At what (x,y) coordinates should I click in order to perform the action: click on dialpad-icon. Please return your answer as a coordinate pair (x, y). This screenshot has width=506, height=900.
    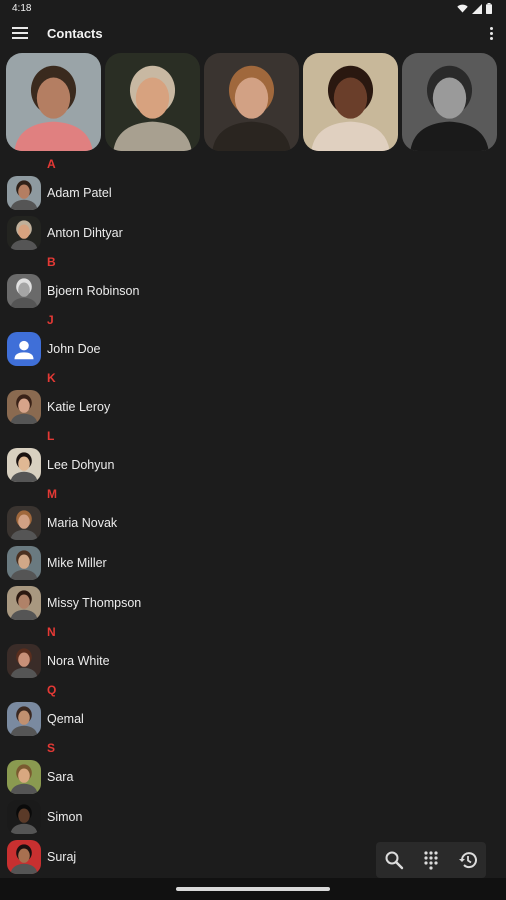
    Looking at the image, I should click on (431, 860).